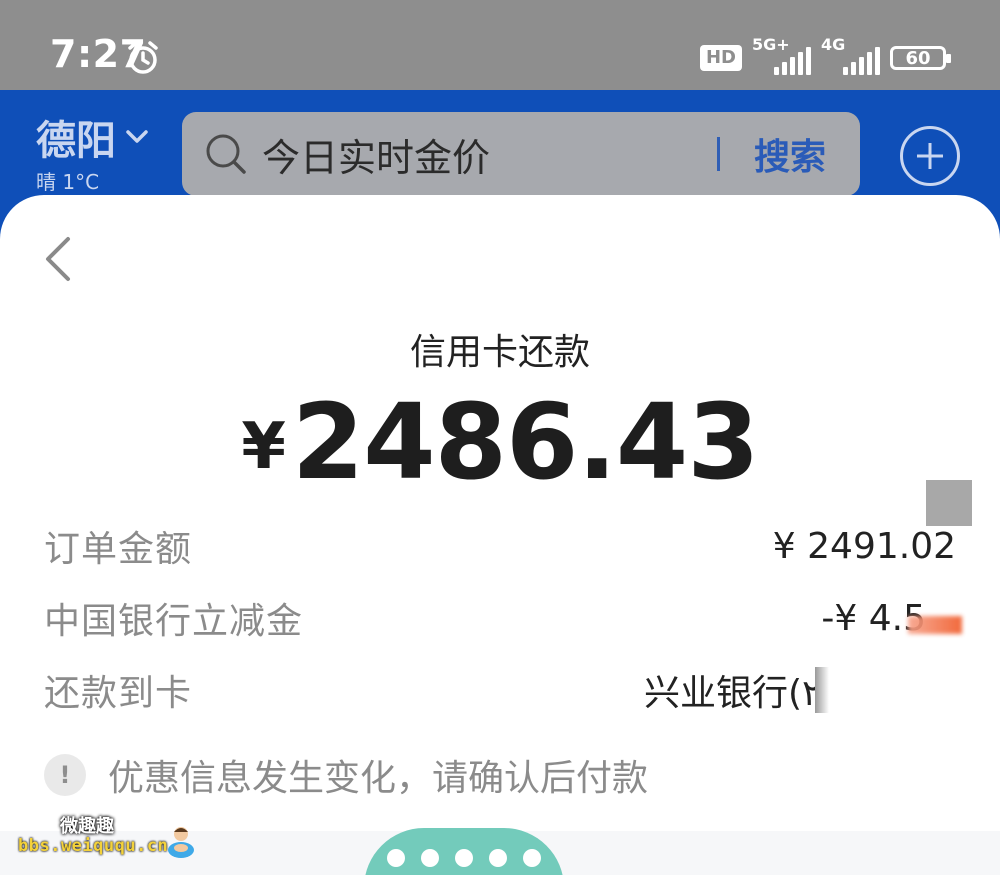 The height and width of the screenshot is (875, 1000). Describe the element at coordinates (118, 693) in the screenshot. I see `repay-card-label: 还款到卡` at that location.